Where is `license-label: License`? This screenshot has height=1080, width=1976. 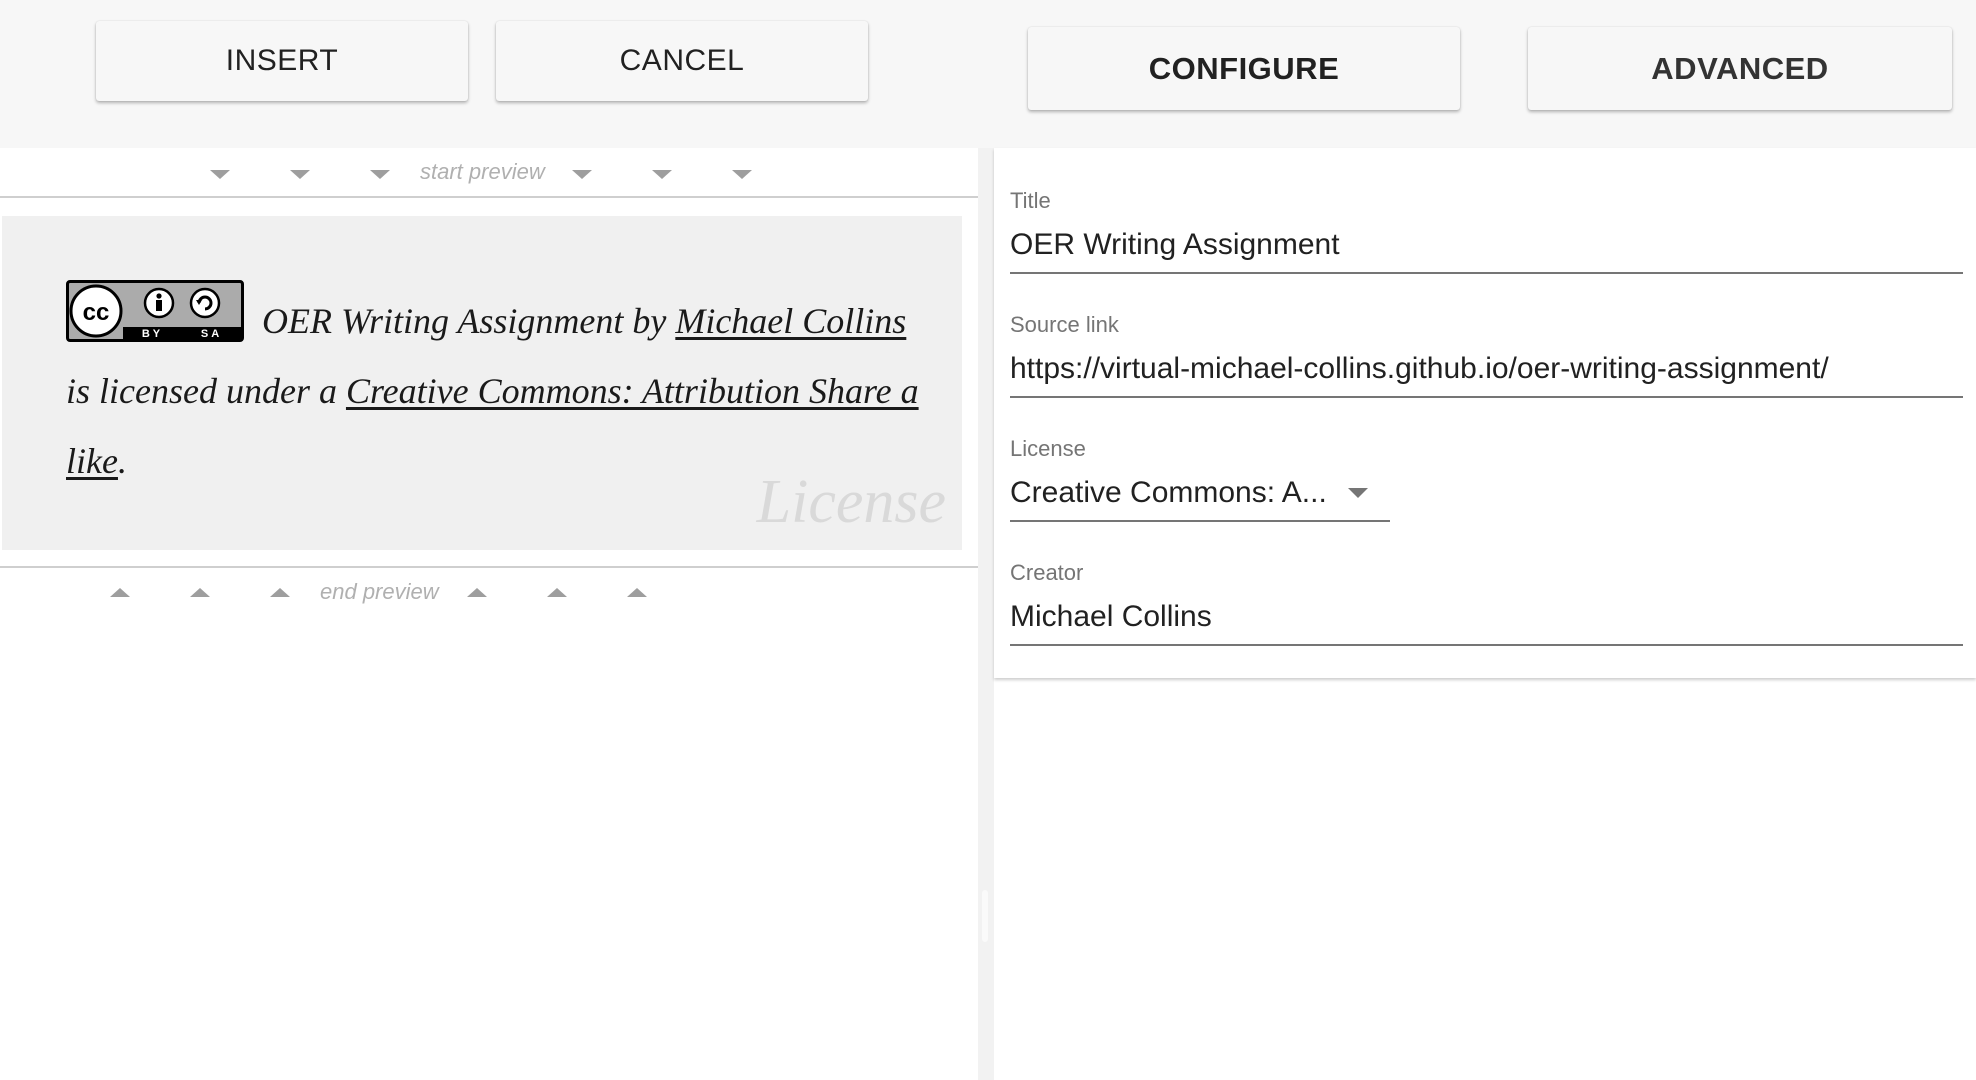
license-label: License is located at coordinates (1048, 448).